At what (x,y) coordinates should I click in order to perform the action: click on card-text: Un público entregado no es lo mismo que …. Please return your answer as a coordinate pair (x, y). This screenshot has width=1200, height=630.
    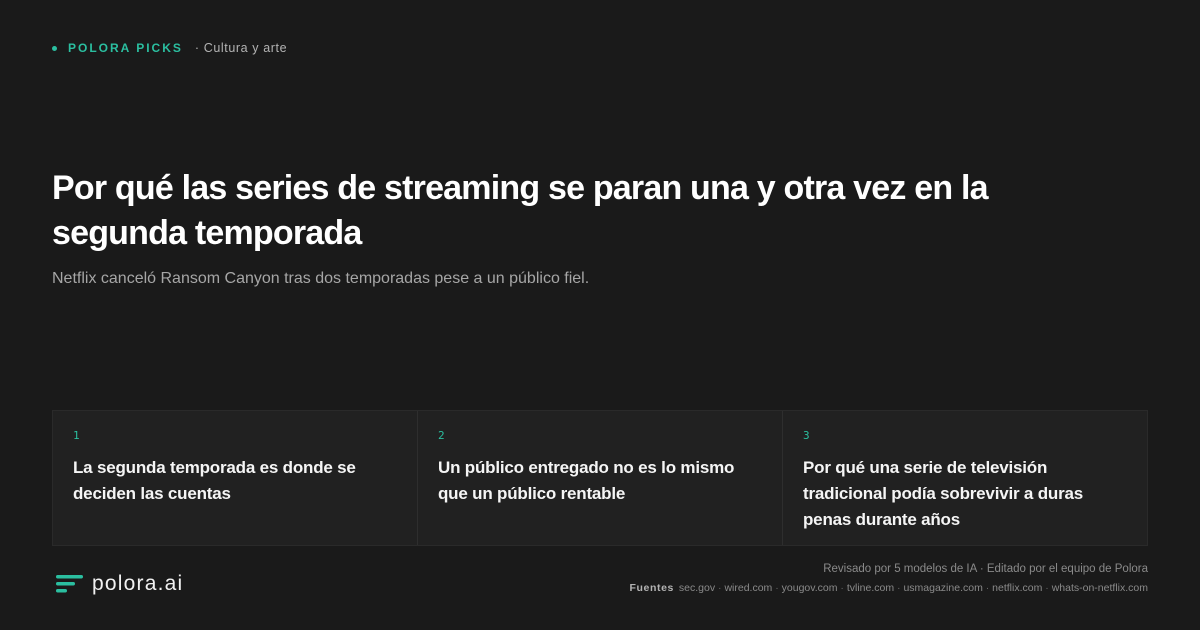
    Looking at the image, I should click on (586, 480).